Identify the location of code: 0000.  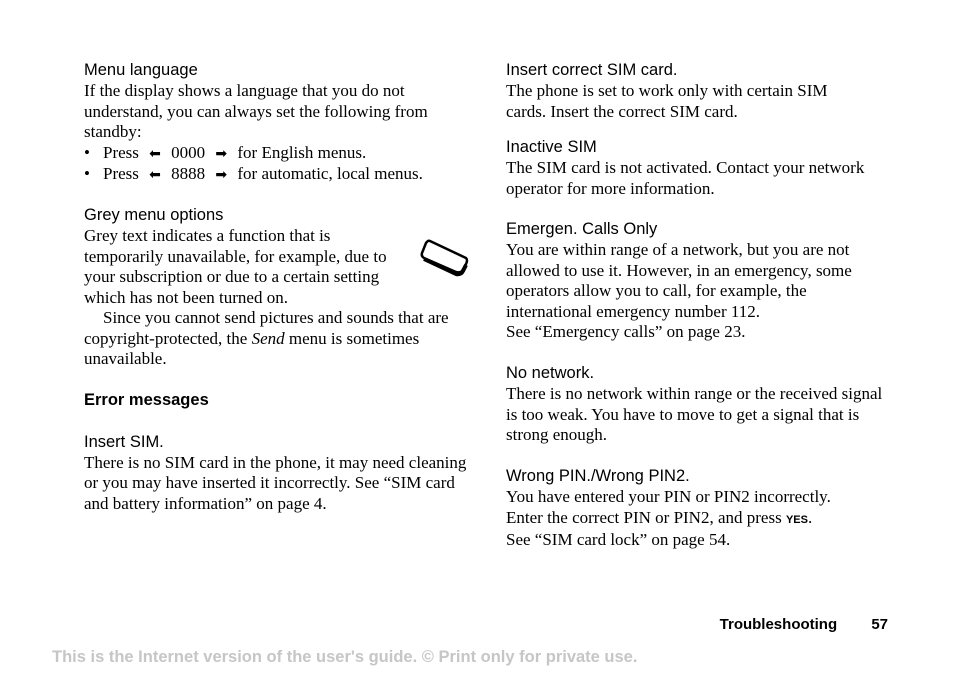
(188, 152).